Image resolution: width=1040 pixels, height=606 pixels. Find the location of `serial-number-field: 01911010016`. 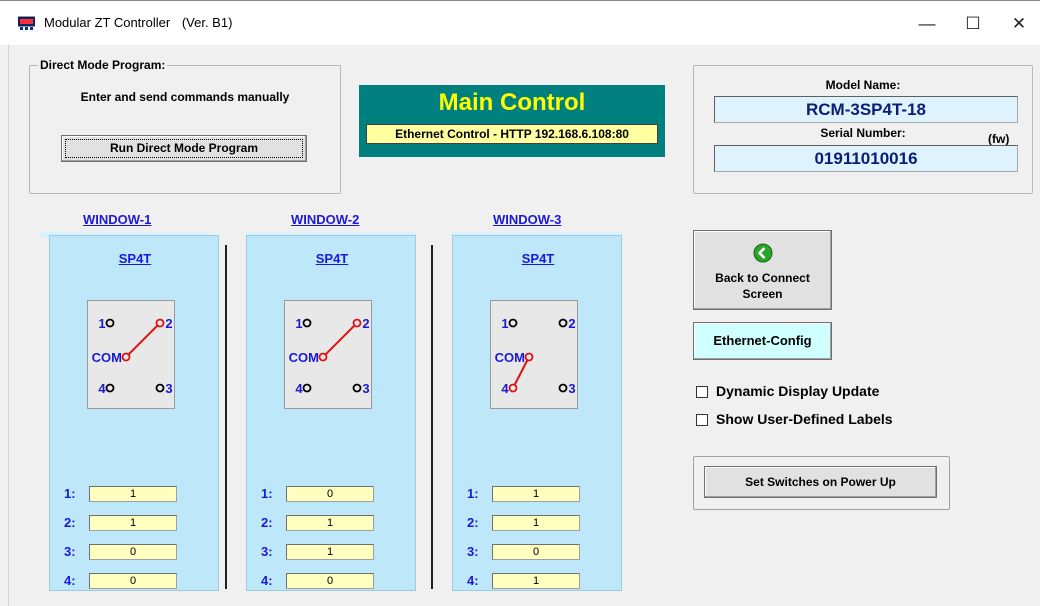

serial-number-field: 01911010016 is located at coordinates (866, 158).